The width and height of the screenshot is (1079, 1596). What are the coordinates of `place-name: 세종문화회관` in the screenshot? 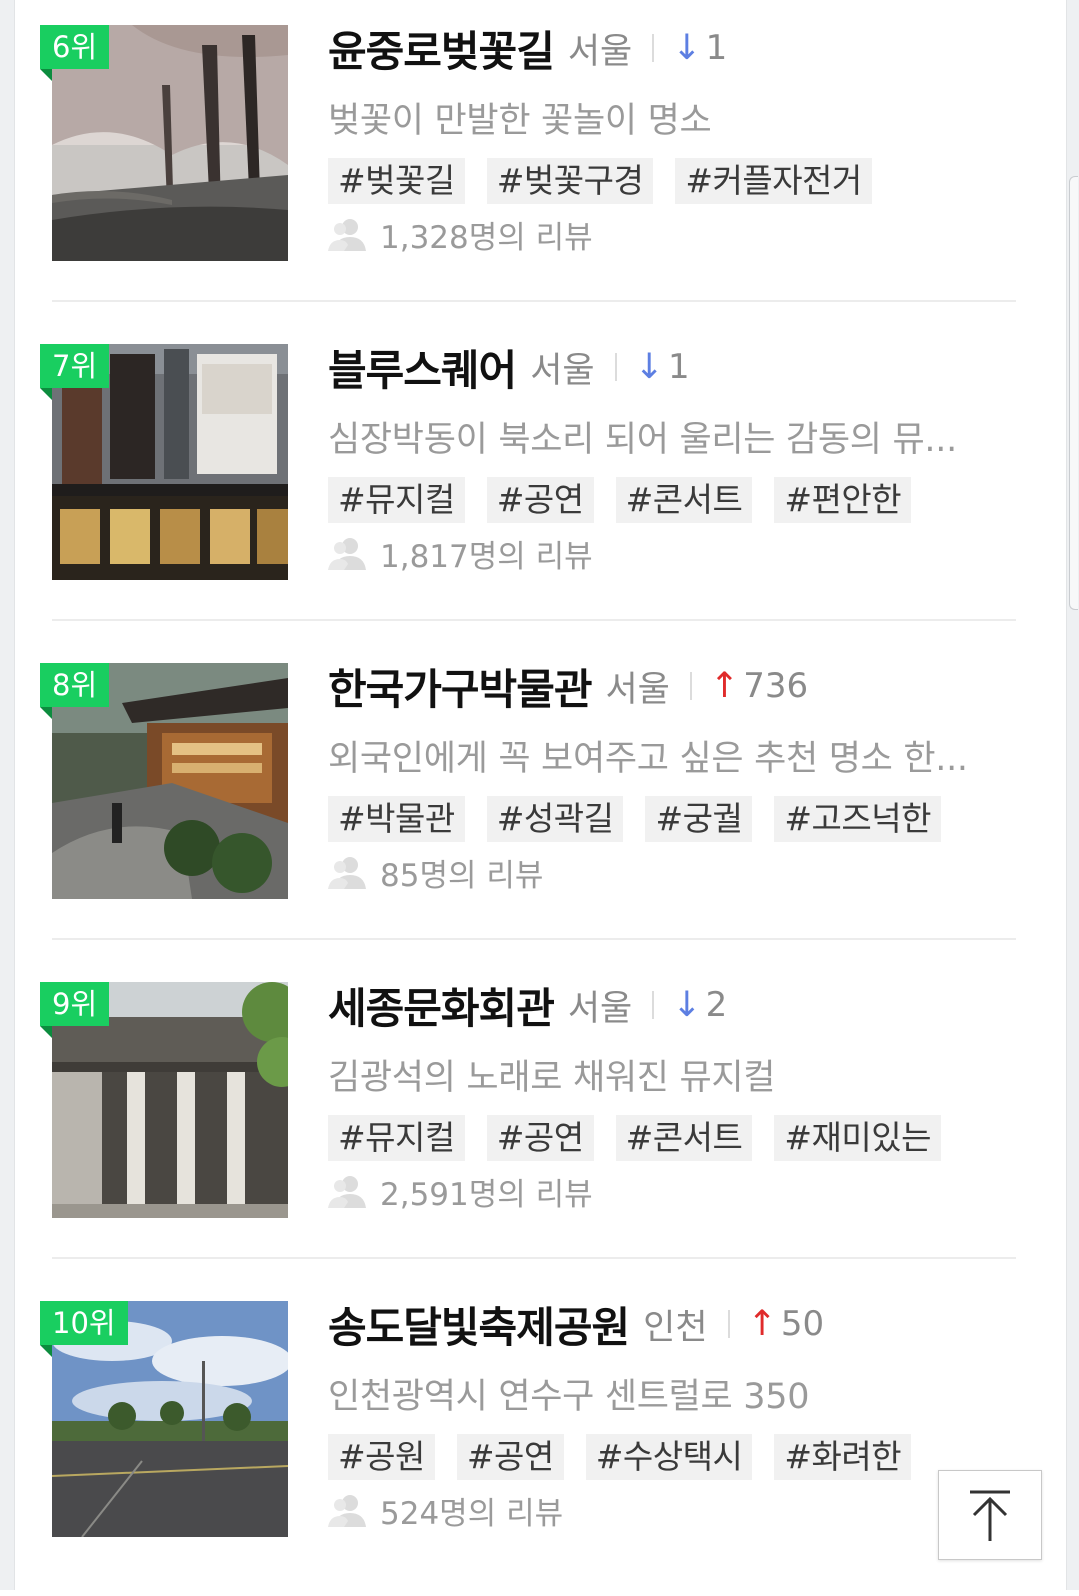 It's located at (441, 1005).